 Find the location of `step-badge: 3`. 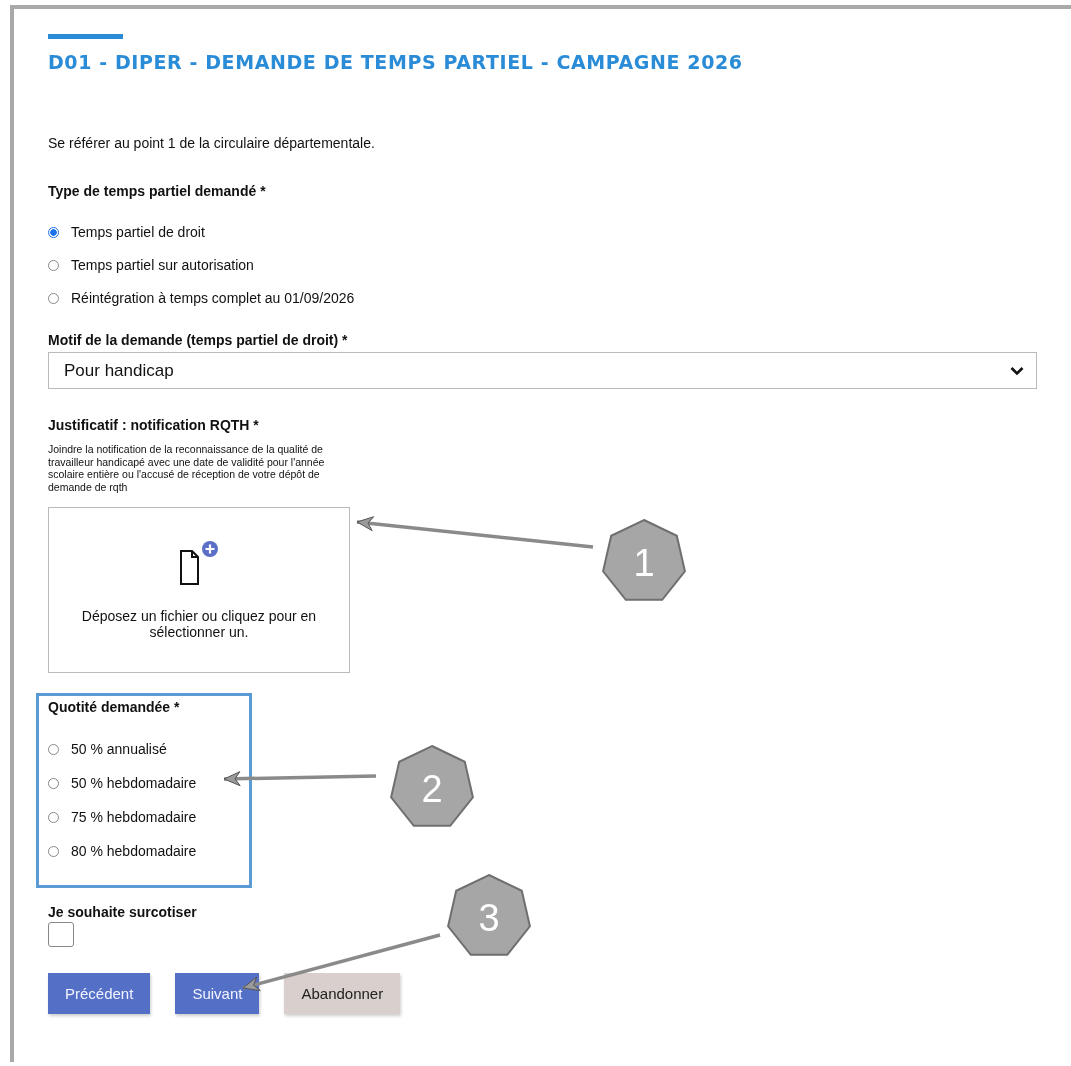

step-badge: 3 is located at coordinates (489, 914).